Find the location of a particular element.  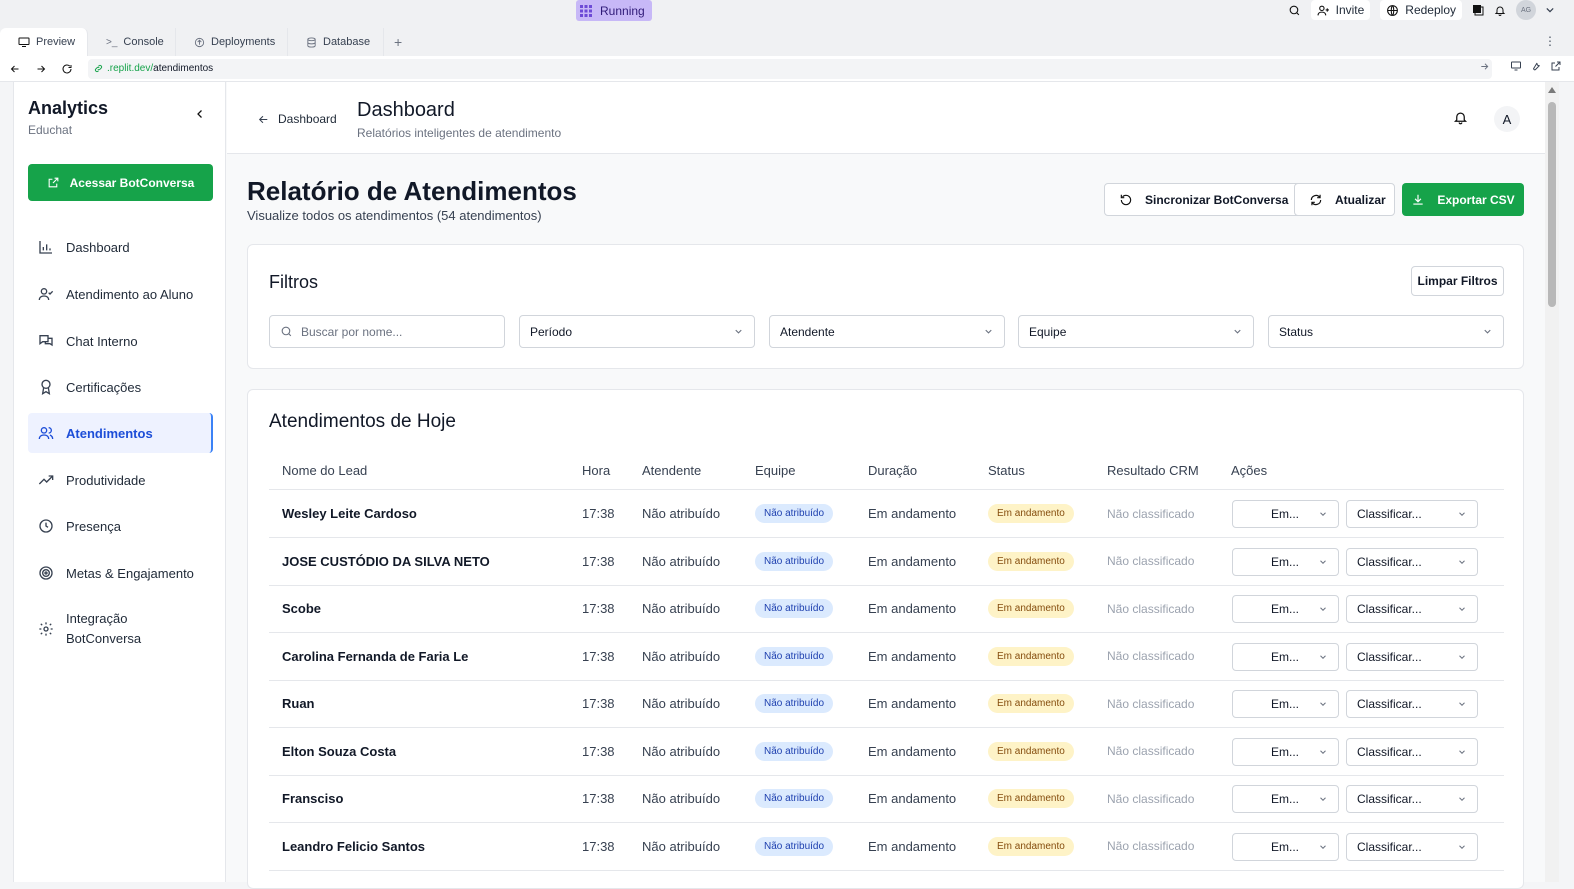

new-tab-button: + is located at coordinates (398, 42).